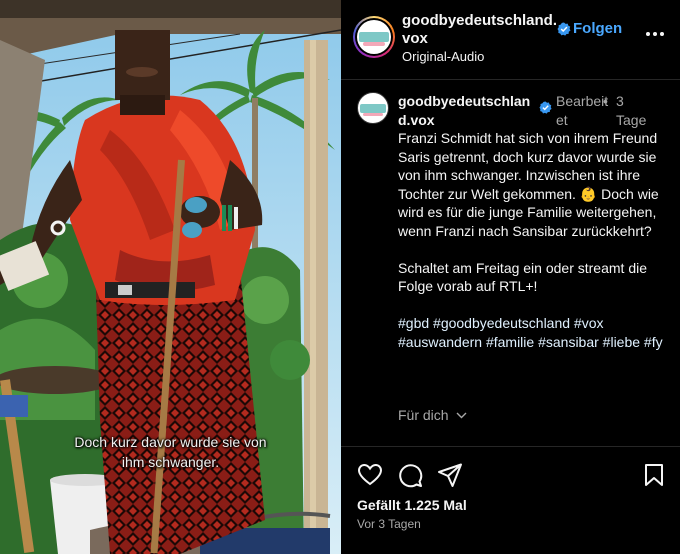 Image resolution: width=680 pixels, height=554 pixels. Describe the element at coordinates (468, 101) in the screenshot. I see `caption-username-line-1: goodbyedeutschlan` at that location.